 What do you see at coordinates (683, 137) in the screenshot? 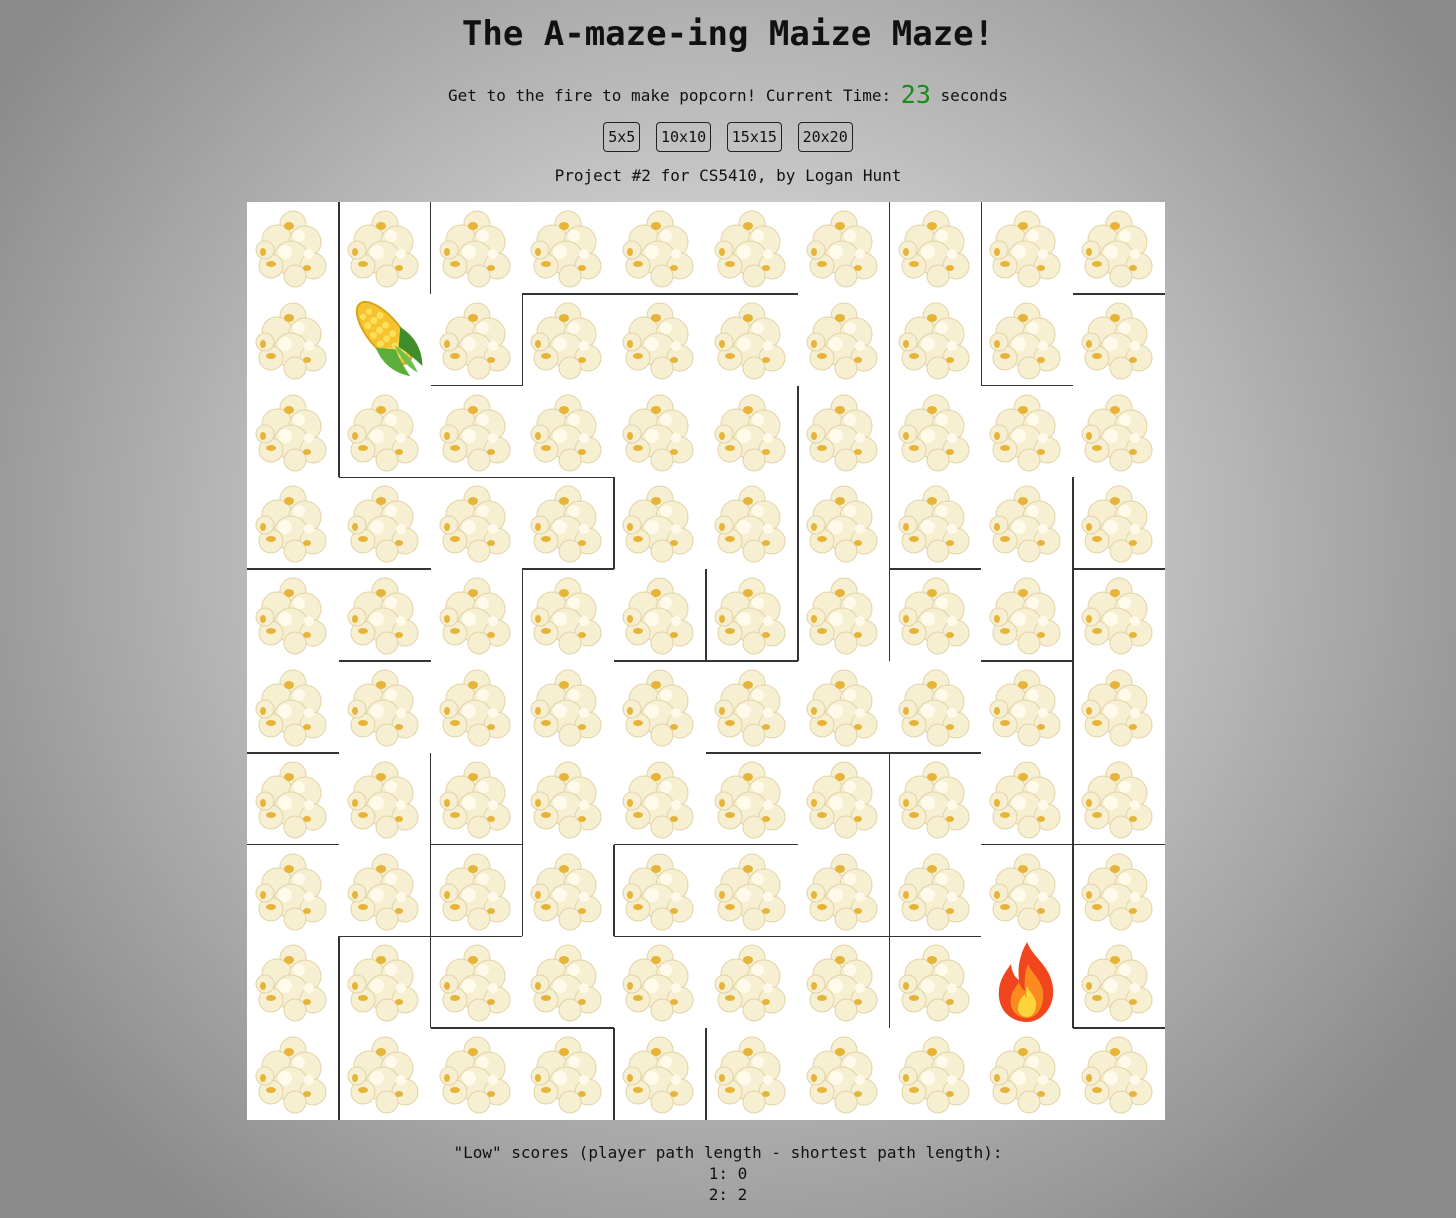
I see `size-10x10-button: 10x10` at bounding box center [683, 137].